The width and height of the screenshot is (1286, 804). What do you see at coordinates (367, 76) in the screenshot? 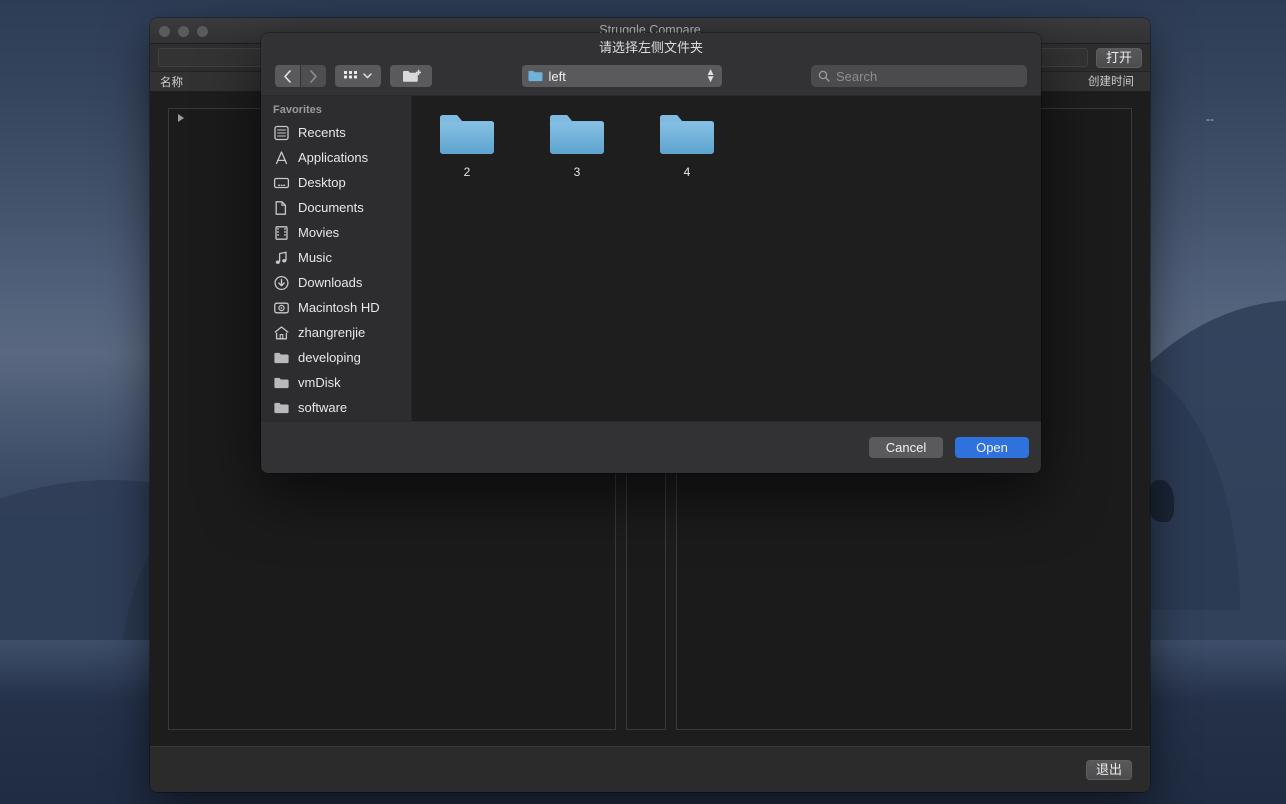
I see `chevron-down-icon` at bounding box center [367, 76].